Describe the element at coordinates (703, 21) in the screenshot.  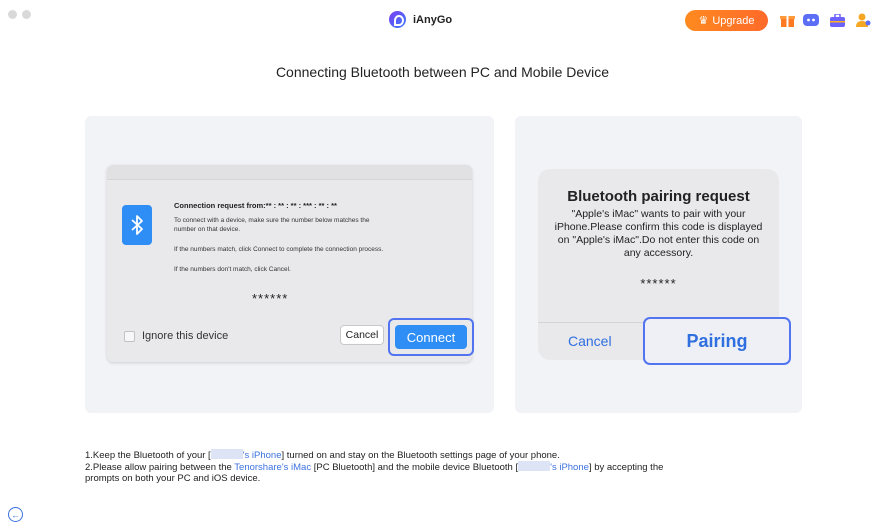
I see `crown-icon: ♛` at that location.